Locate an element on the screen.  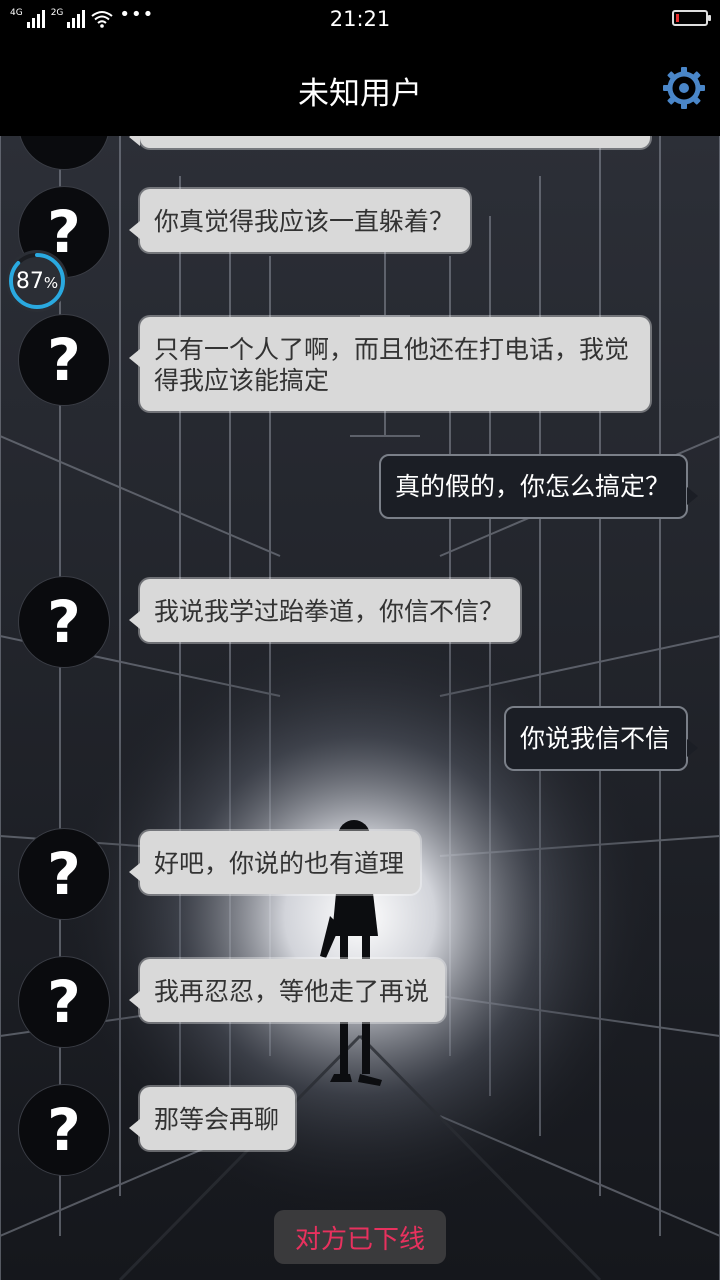
avatar is located at coordinates (64, 153).